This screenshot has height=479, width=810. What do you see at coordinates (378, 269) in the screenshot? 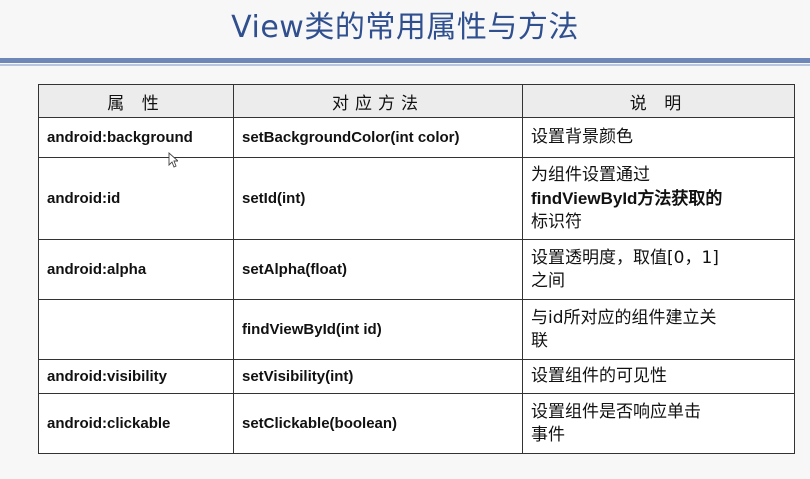
I see `method-cell: setAlpha(float)` at bounding box center [378, 269].